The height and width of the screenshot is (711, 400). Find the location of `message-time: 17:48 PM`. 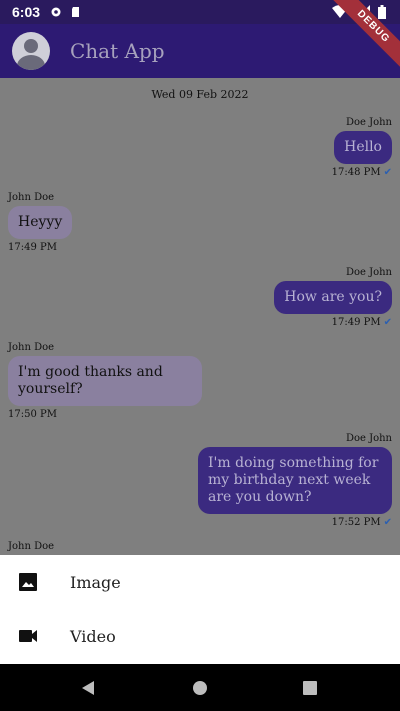

message-time: 17:48 PM is located at coordinates (356, 172).